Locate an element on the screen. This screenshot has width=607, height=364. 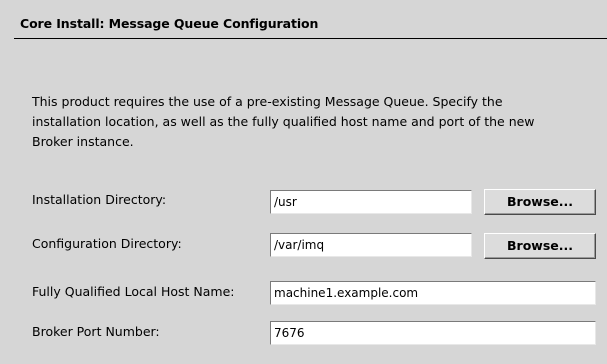
installation-directory-label: Installation Directory: is located at coordinates (99, 199).